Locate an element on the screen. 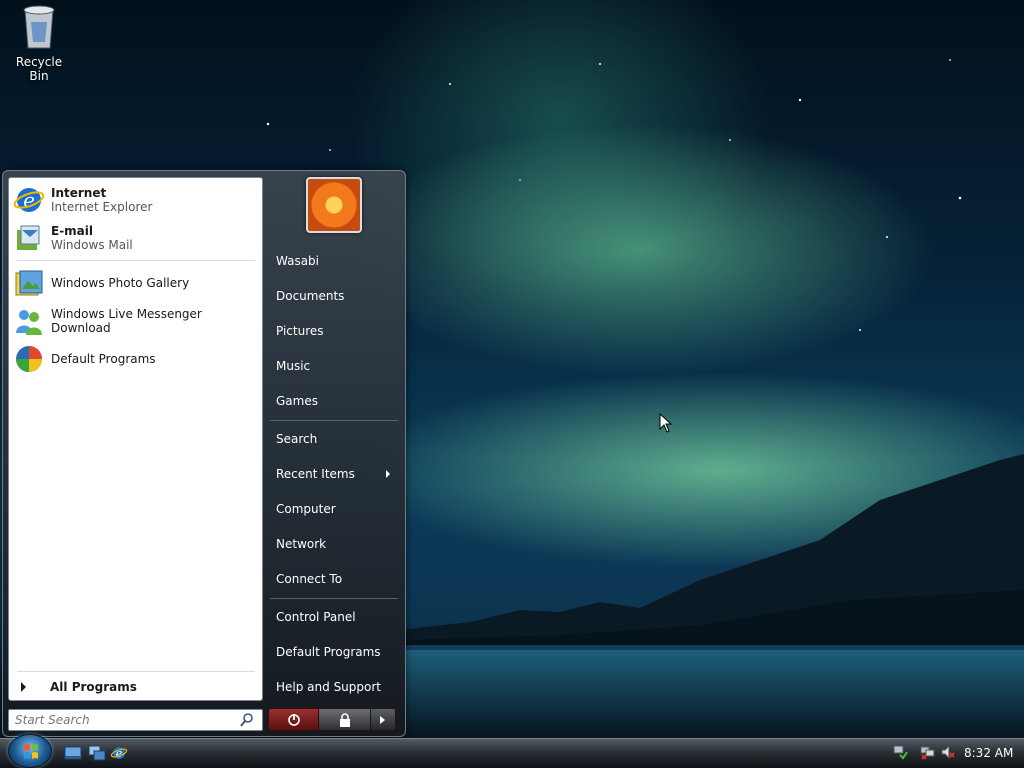  menu-item-label: Search is located at coordinates (297, 439).